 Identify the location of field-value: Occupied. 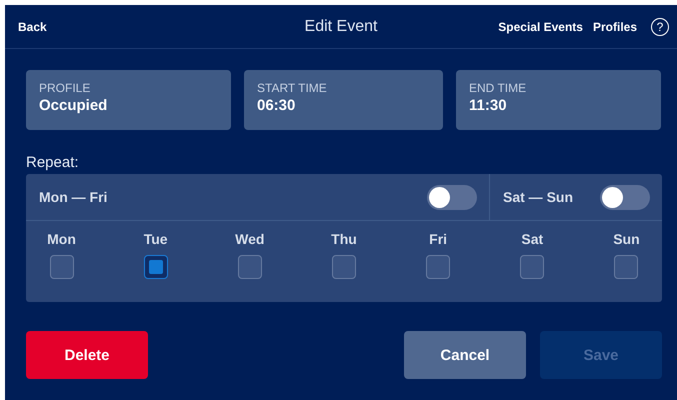
(73, 105).